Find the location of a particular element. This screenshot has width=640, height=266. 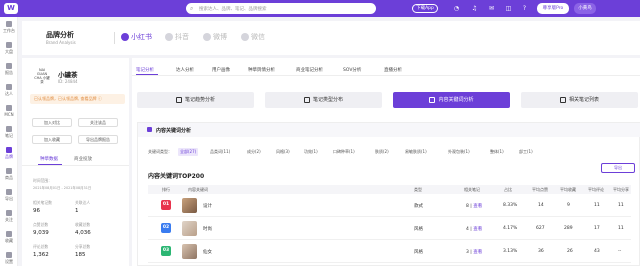

sidebar-item-kol: 达人 is located at coordinates (9, 90).